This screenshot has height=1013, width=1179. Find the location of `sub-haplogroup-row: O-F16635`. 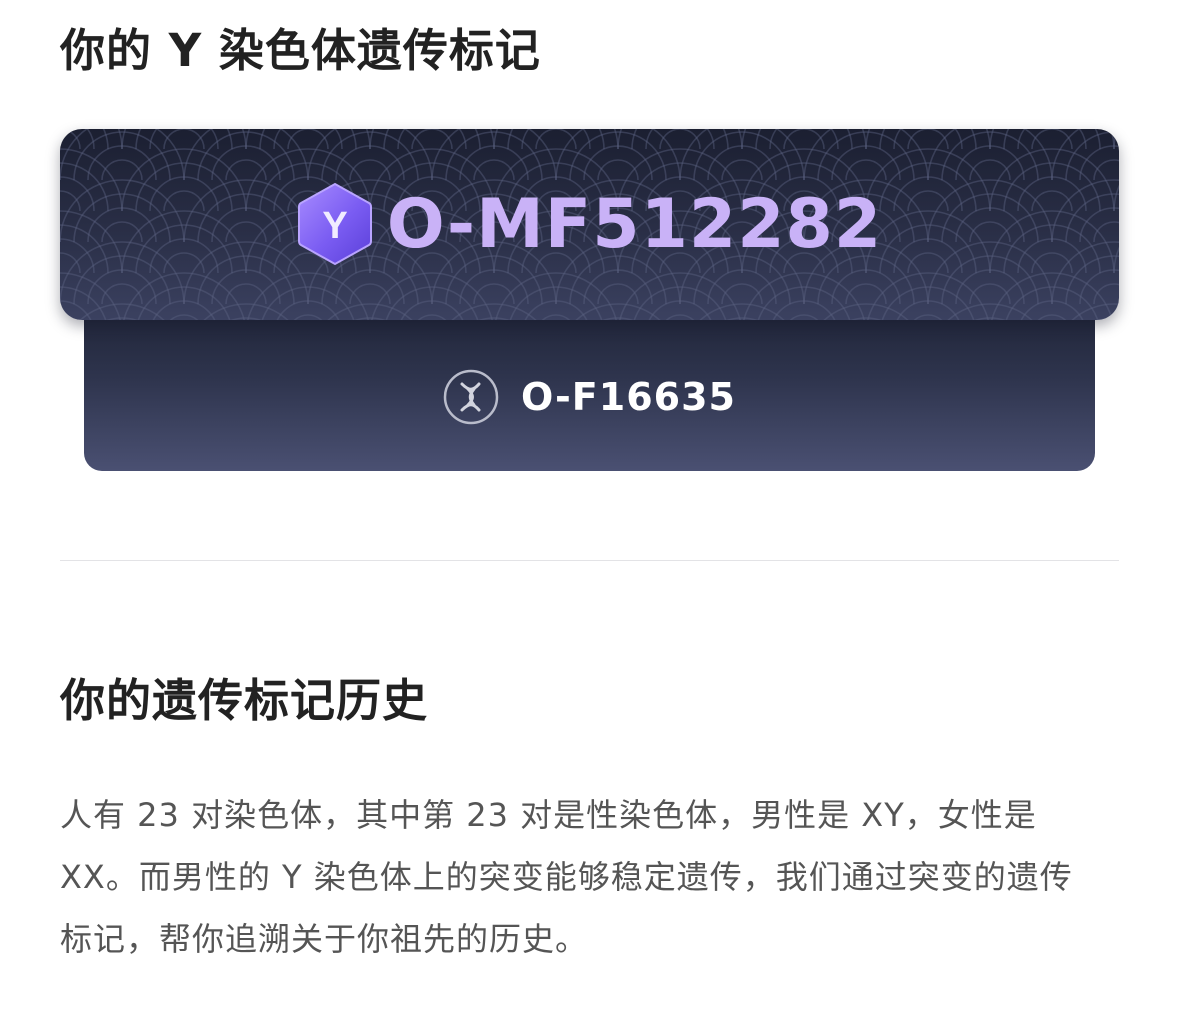

sub-haplogroup-row: O-F16635 is located at coordinates (589, 397).